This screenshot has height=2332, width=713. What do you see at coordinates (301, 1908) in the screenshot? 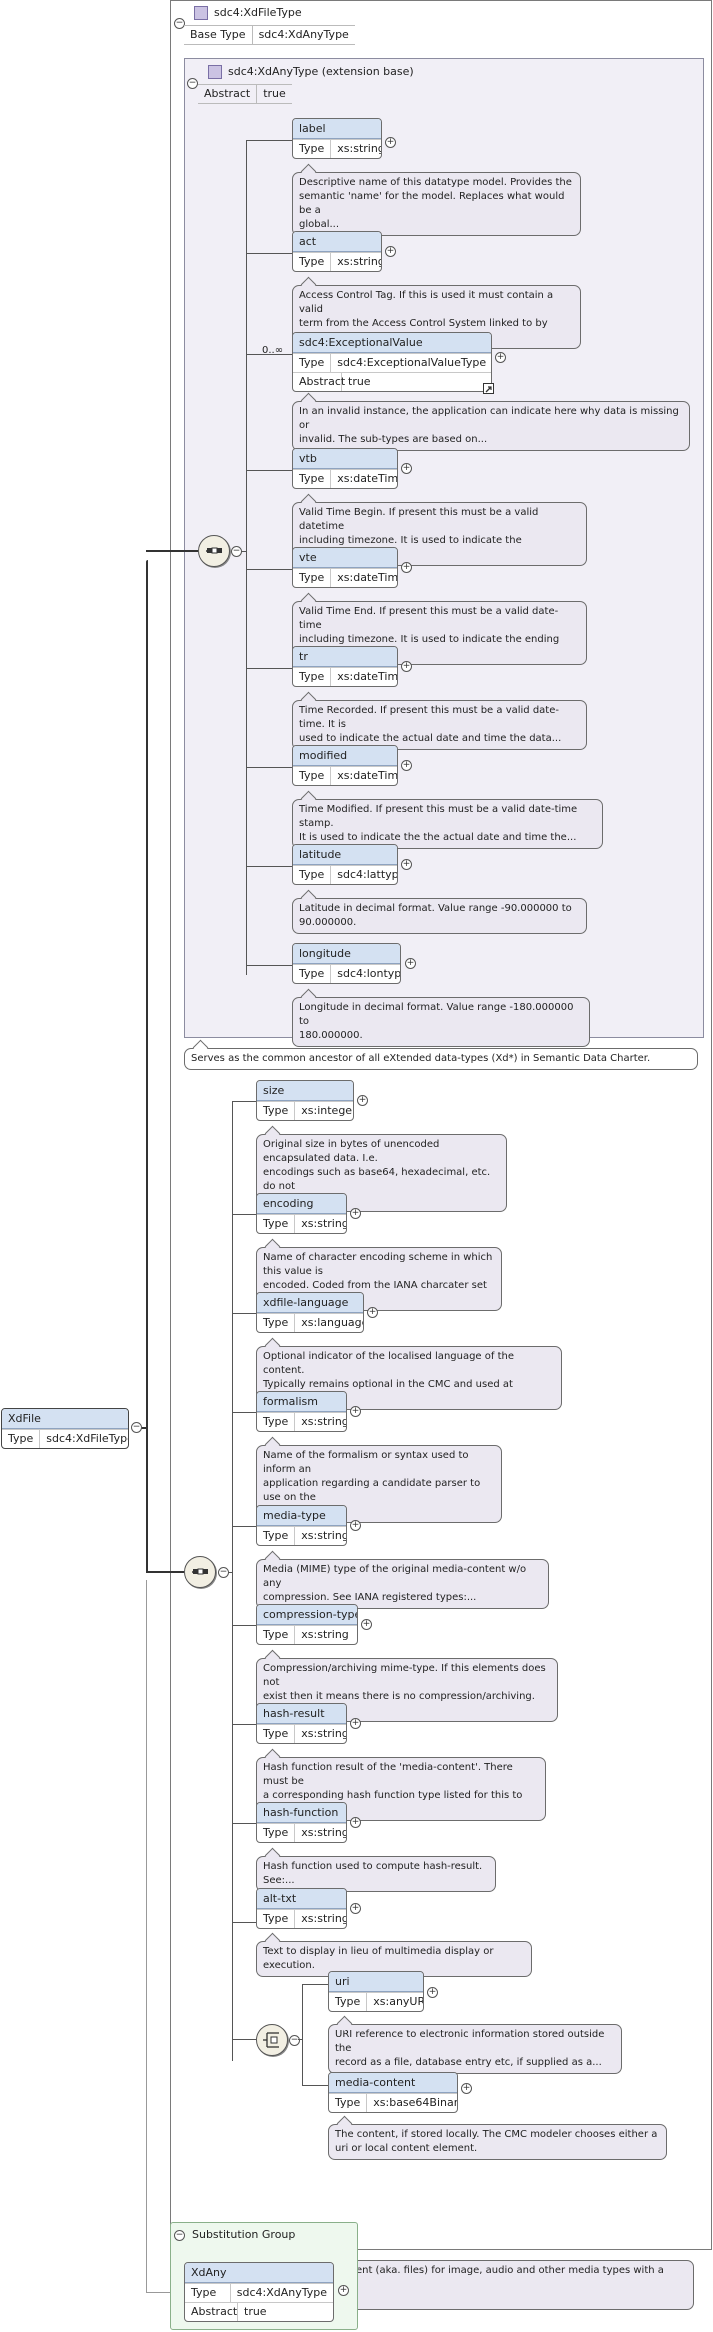
I see `element-alt-txt: alt-txt Type xs:string` at bounding box center [301, 1908].